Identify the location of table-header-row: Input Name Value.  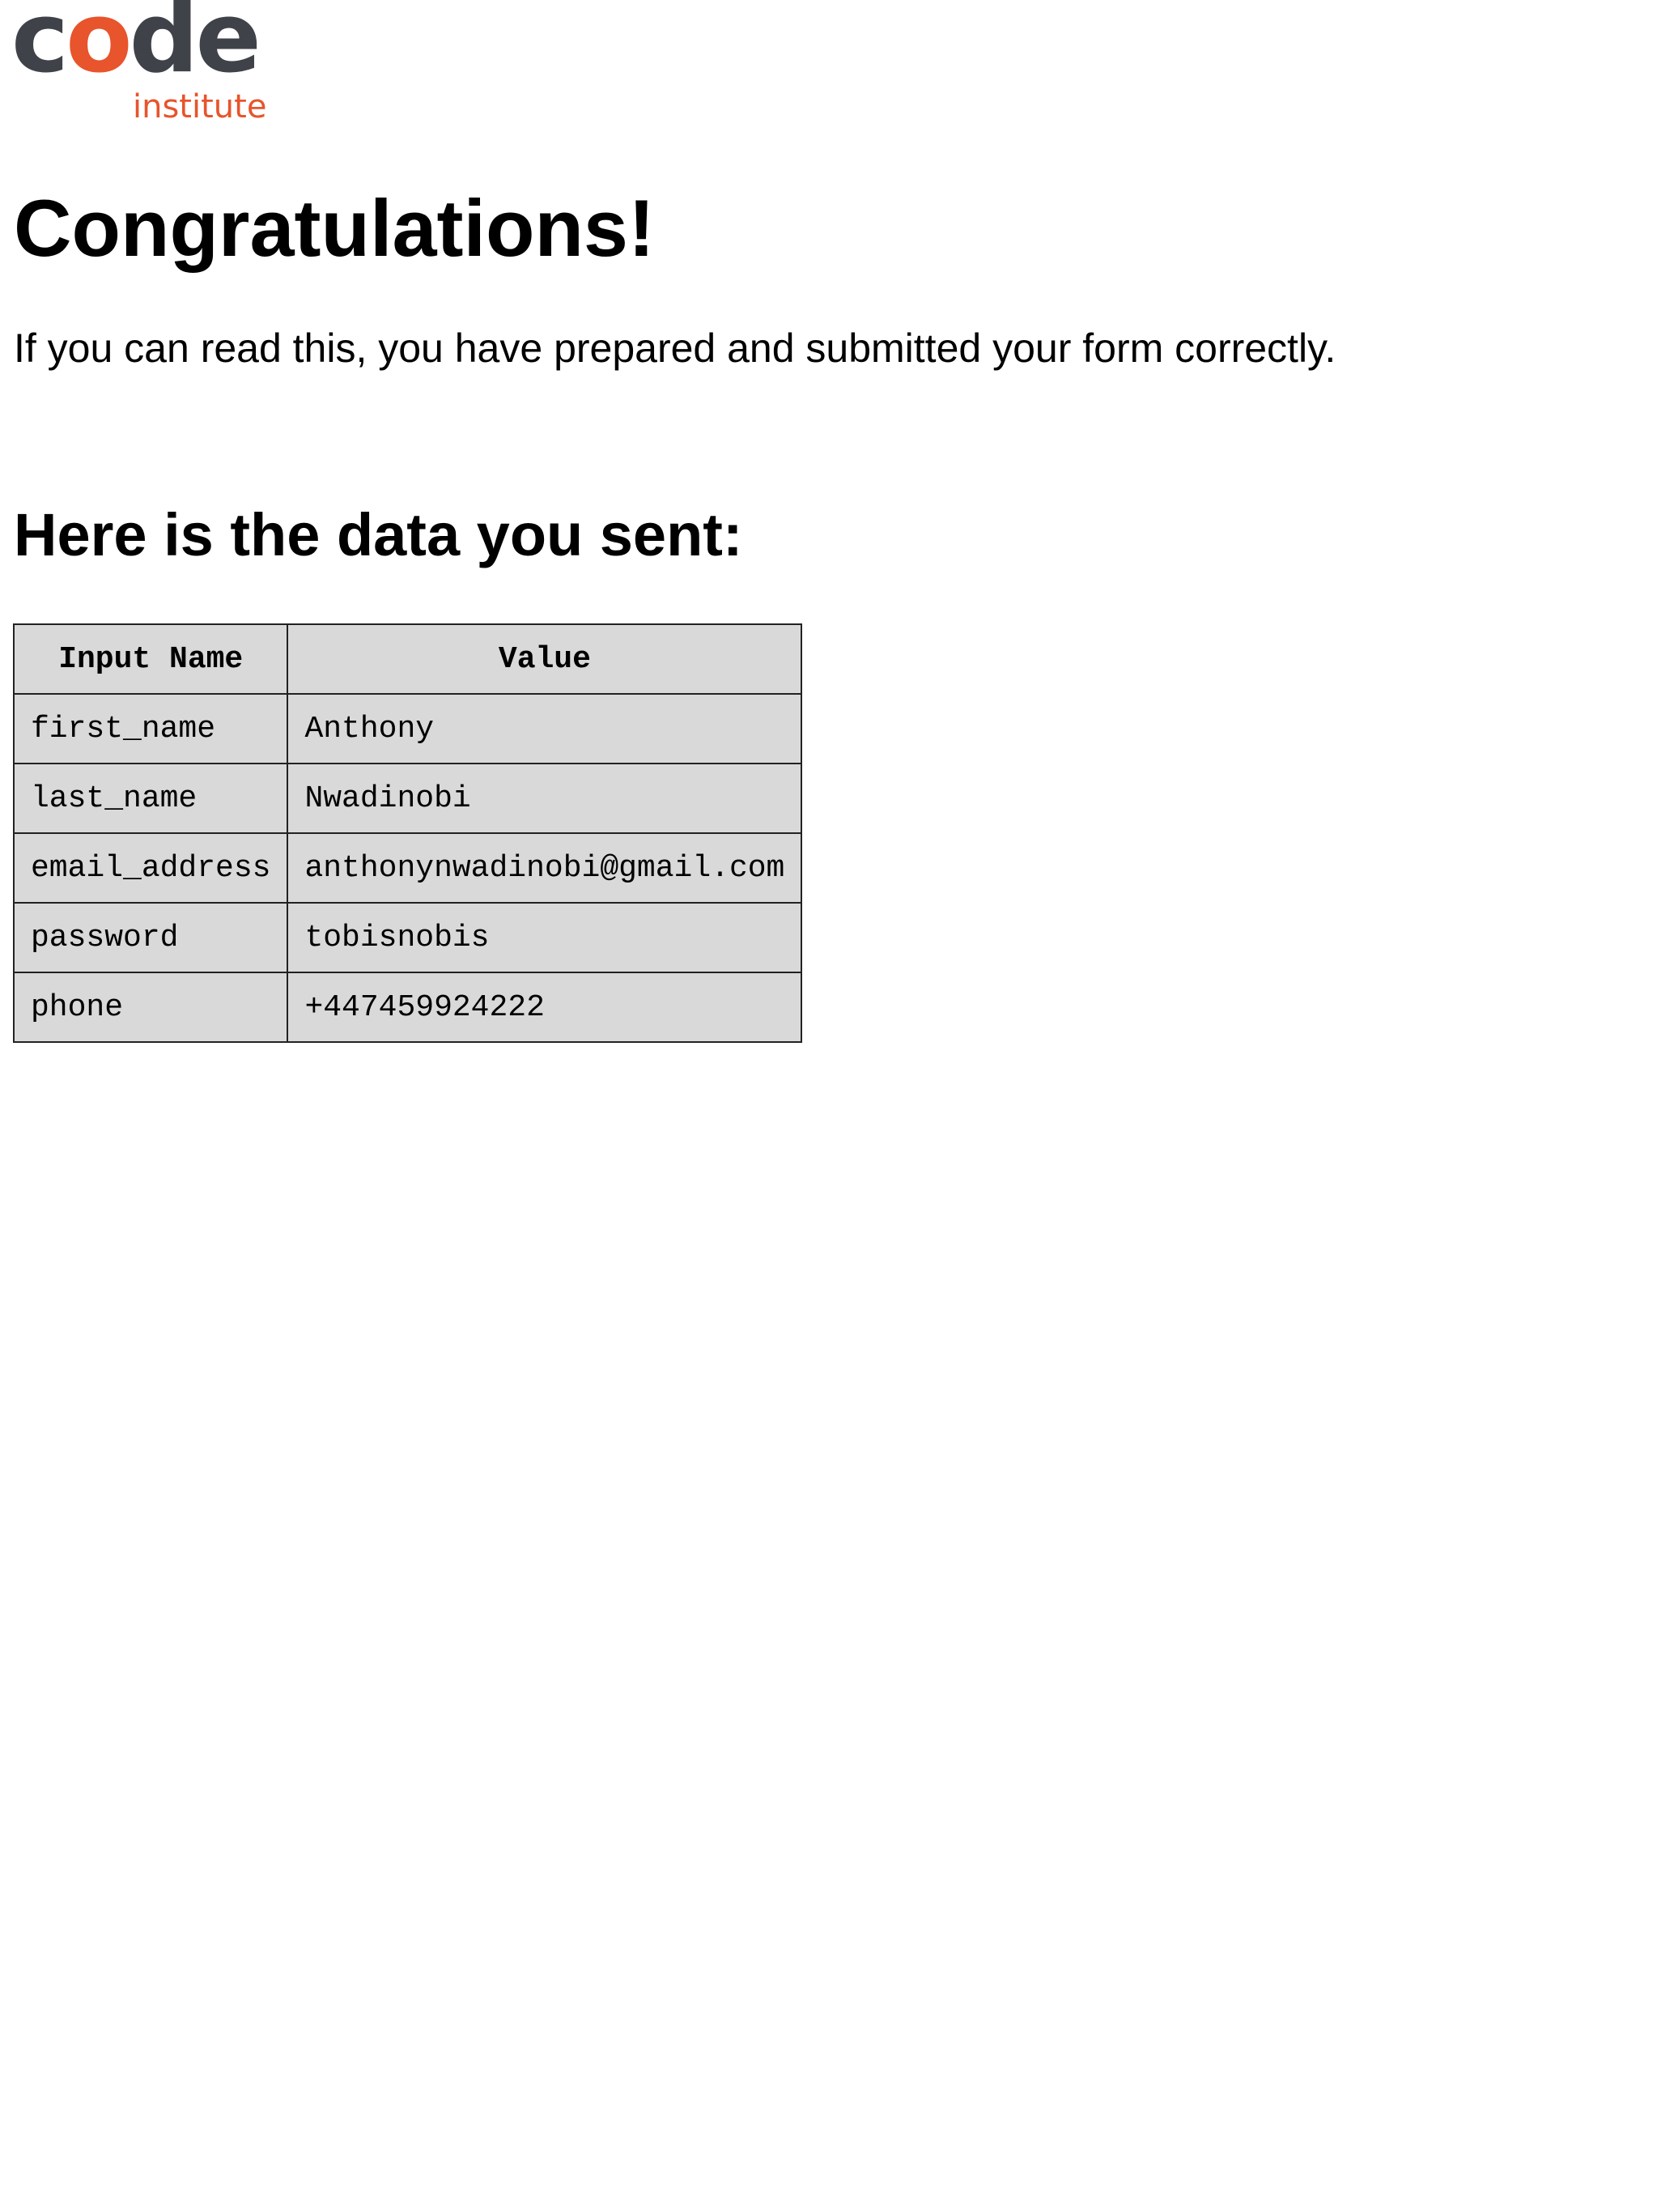
(407, 659).